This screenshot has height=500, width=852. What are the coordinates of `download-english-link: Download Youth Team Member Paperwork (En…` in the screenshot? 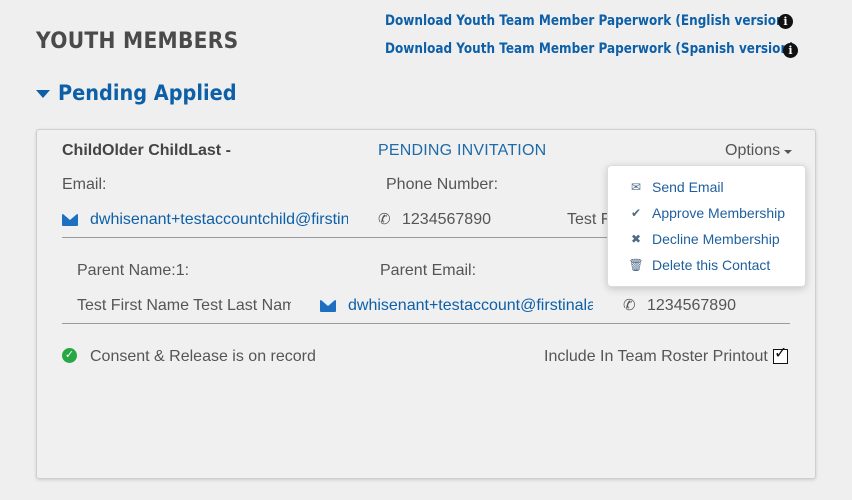 It's located at (587, 21).